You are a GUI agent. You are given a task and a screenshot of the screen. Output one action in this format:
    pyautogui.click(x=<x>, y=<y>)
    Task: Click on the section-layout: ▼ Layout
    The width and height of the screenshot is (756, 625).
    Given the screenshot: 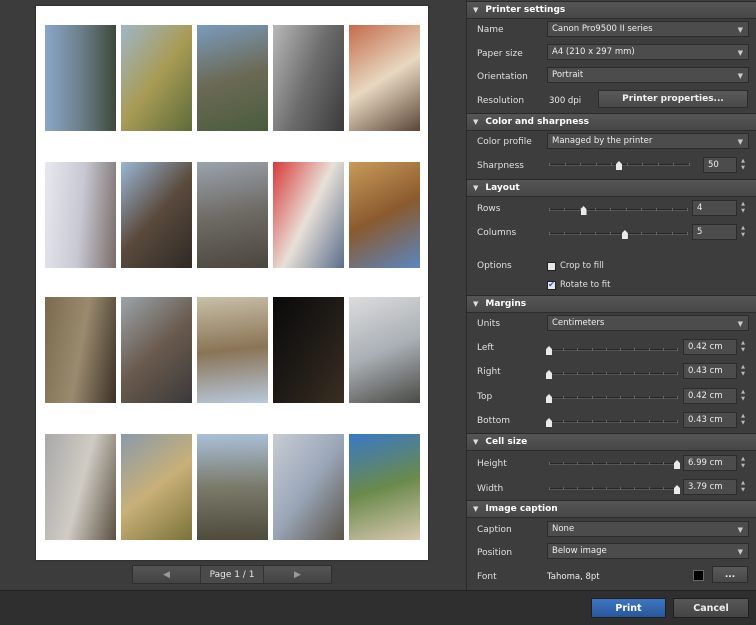 What is the action you would take?
    pyautogui.click(x=611, y=188)
    